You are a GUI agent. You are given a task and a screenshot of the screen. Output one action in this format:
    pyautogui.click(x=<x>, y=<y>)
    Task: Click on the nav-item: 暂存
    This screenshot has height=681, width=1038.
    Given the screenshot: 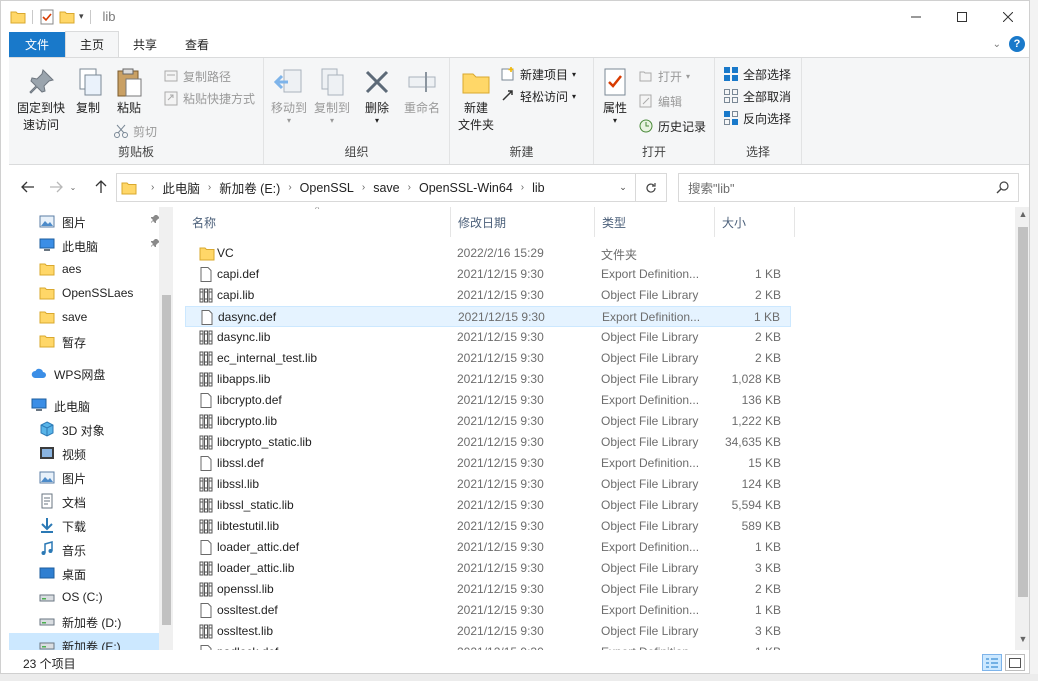 What is the action you would take?
    pyautogui.click(x=85, y=341)
    